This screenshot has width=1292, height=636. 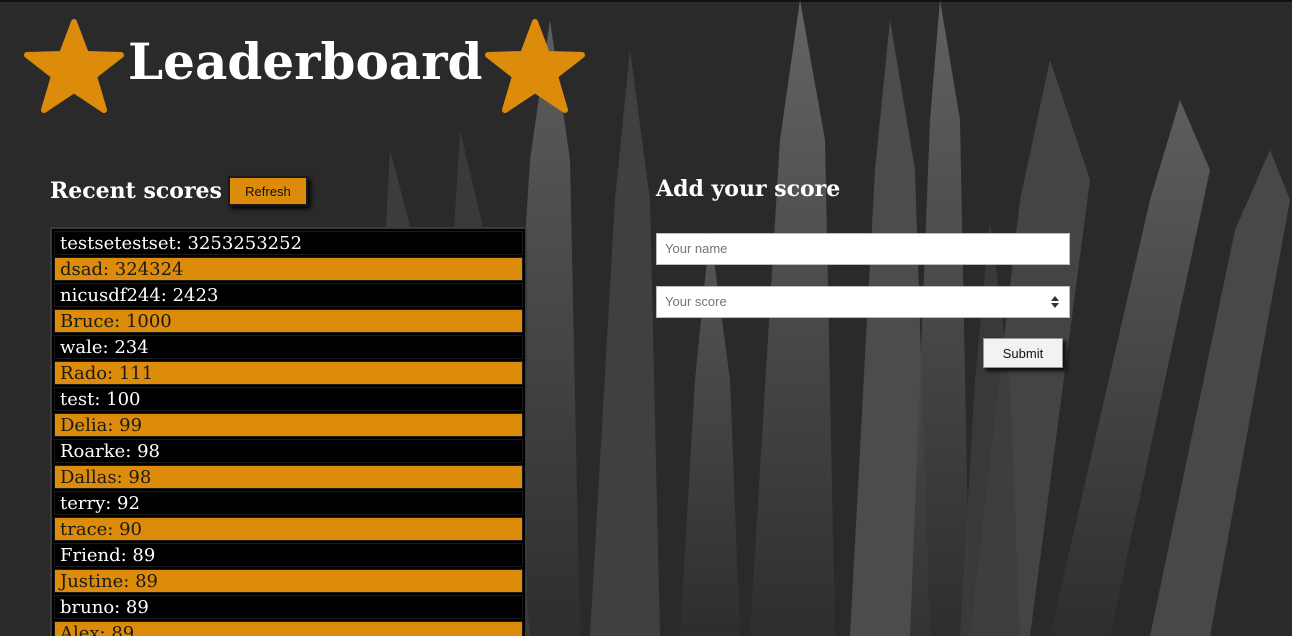 What do you see at coordinates (288, 451) in the screenshot?
I see `list-item: Roarke: 98` at bounding box center [288, 451].